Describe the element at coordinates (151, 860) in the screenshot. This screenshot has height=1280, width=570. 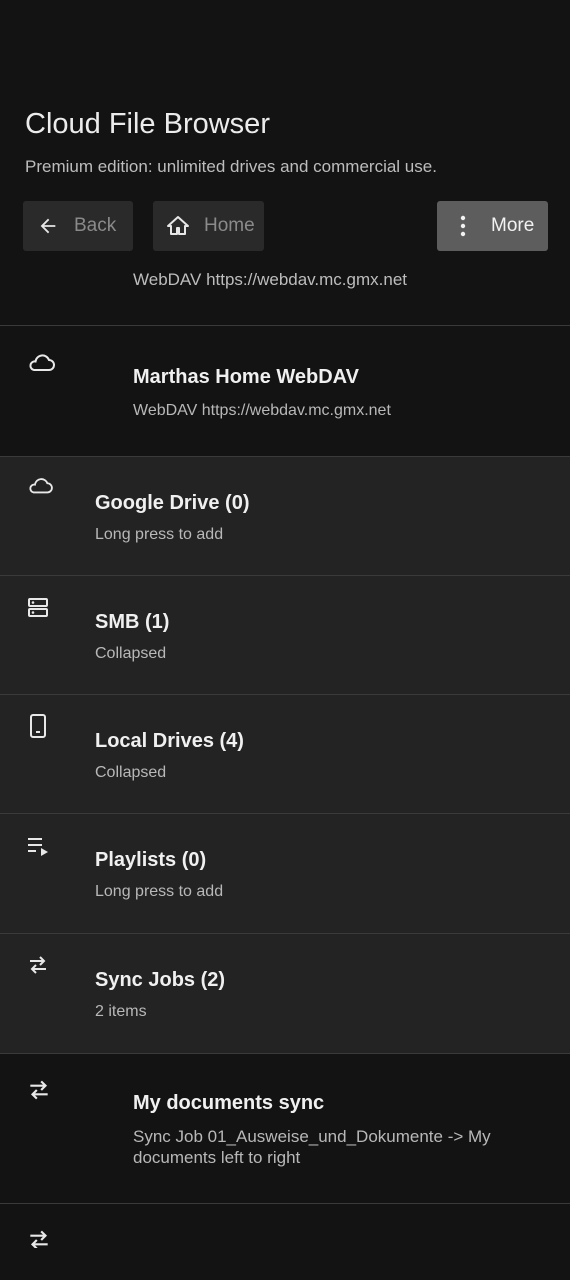
I see `group-title: Playlists (0)` at that location.